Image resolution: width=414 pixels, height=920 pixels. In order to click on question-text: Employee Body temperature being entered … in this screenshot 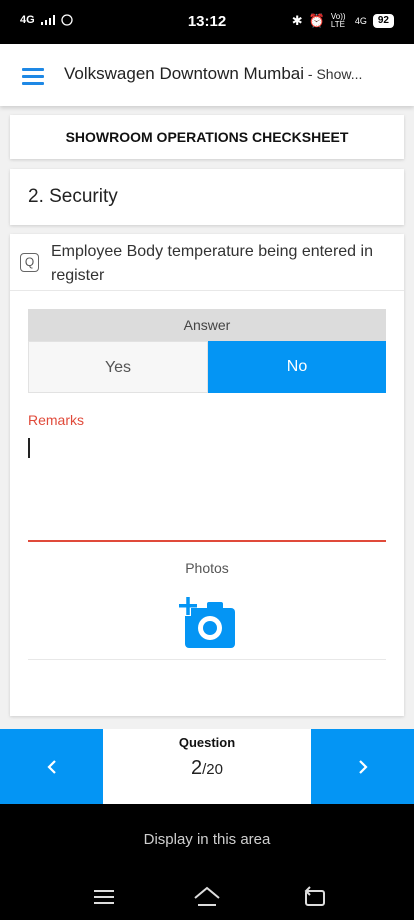, I will do `click(212, 263)`.